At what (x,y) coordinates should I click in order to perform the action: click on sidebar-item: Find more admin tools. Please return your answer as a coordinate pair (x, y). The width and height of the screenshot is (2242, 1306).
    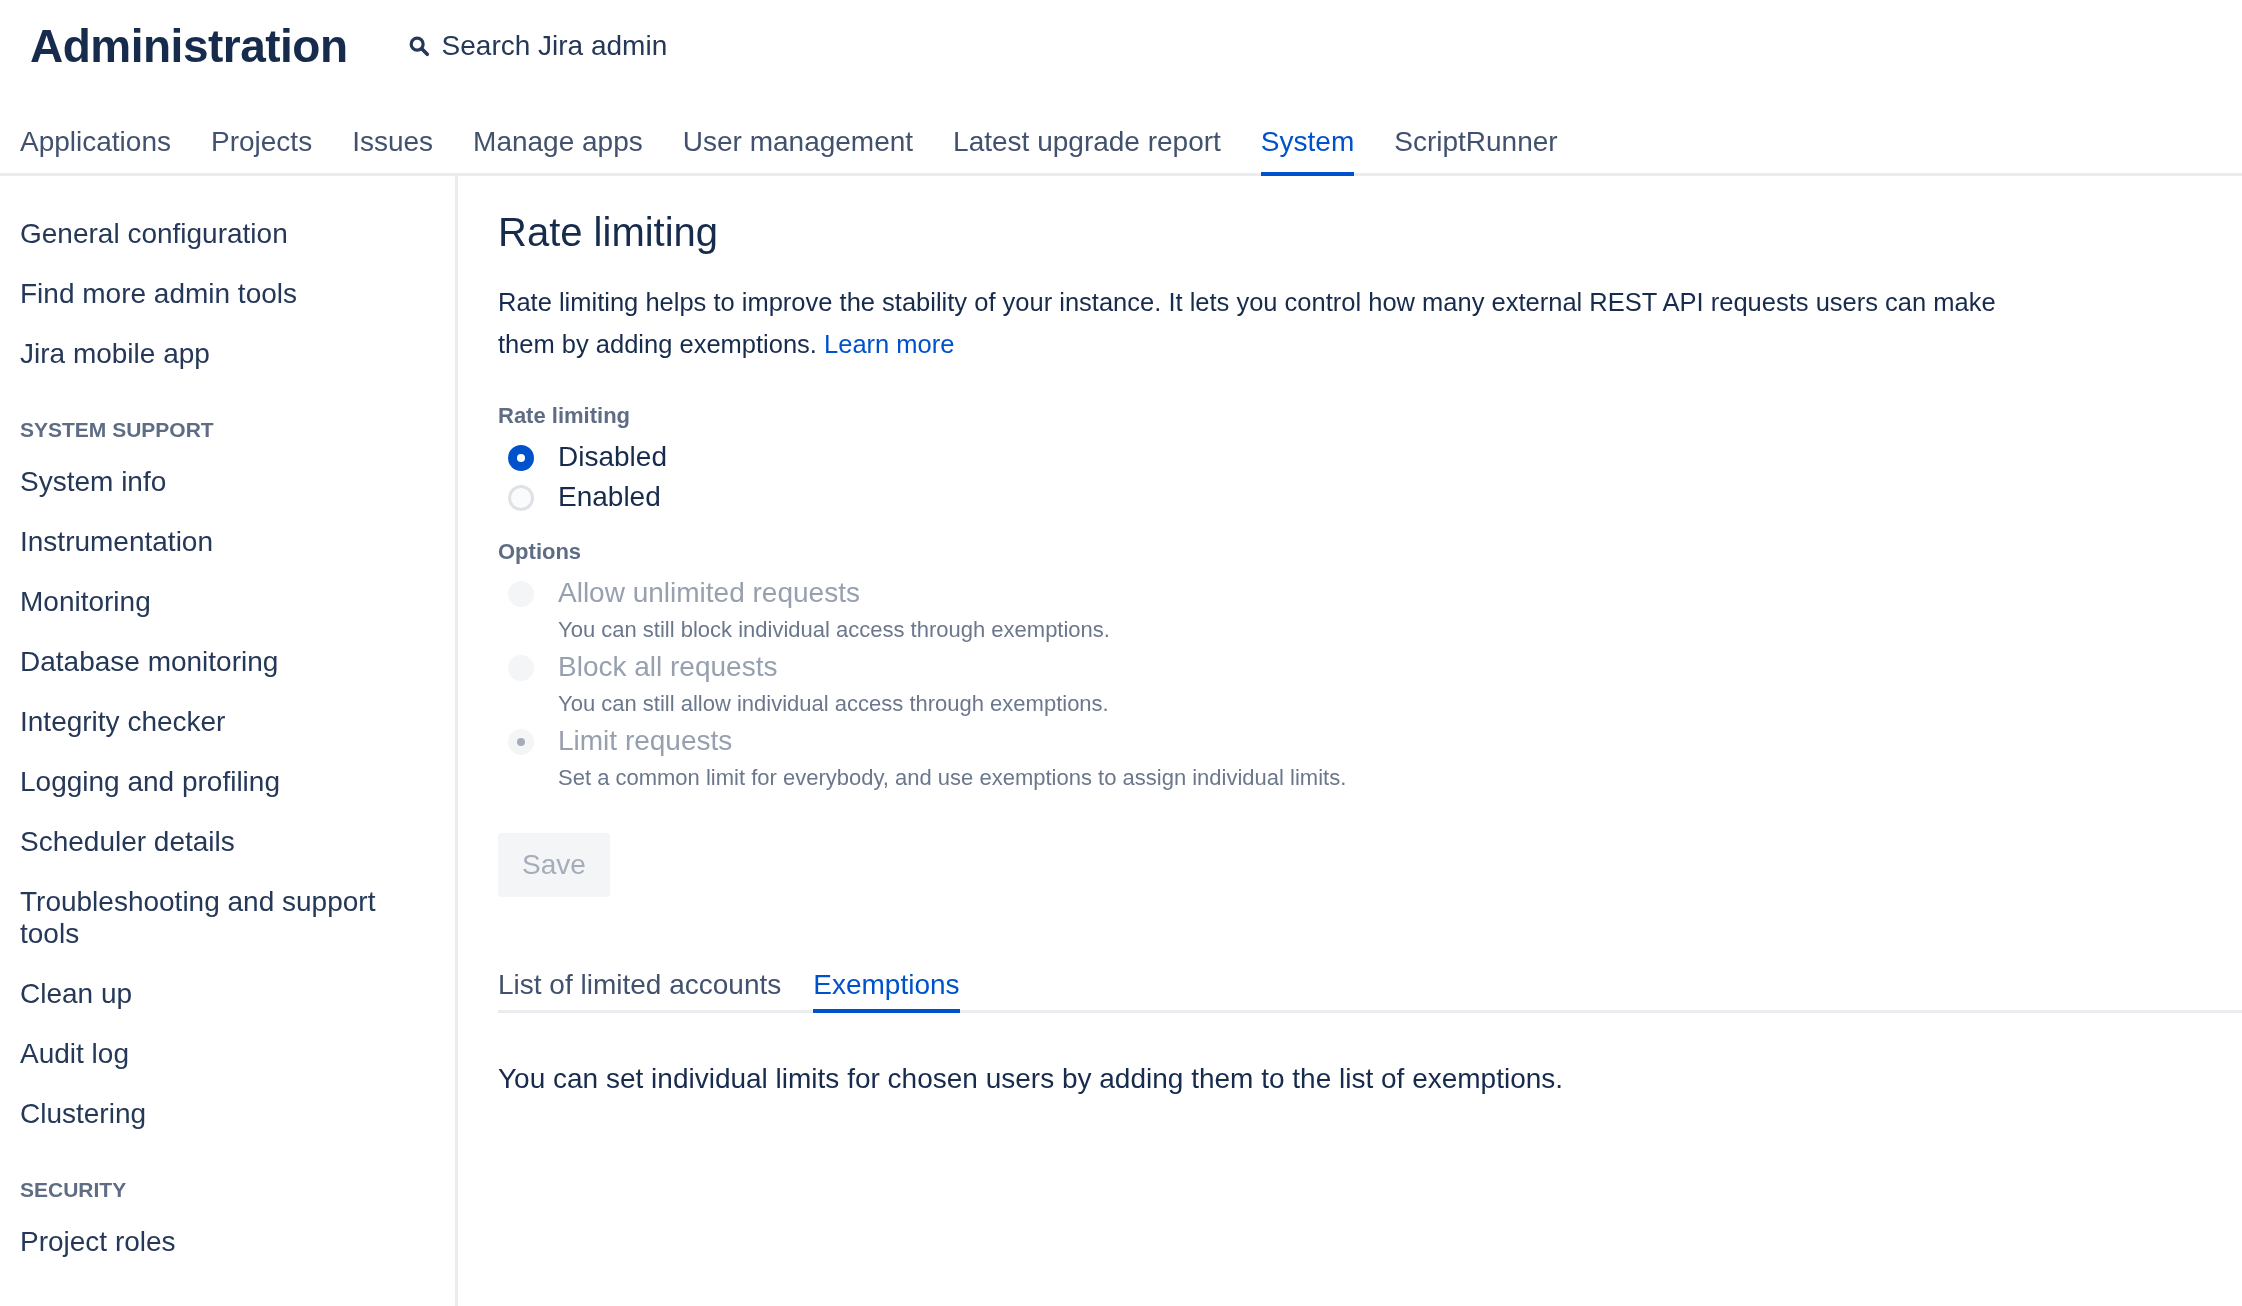
    Looking at the image, I should click on (220, 294).